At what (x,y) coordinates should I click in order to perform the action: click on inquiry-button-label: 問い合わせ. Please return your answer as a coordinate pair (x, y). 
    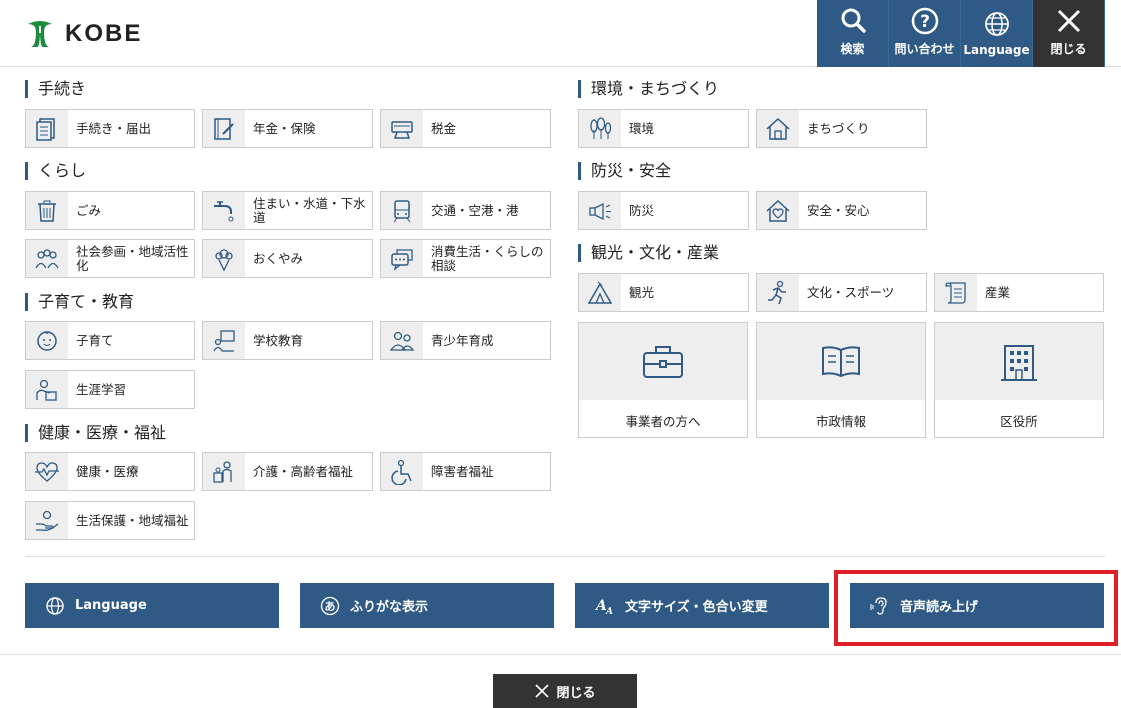
    Looking at the image, I should click on (924, 49).